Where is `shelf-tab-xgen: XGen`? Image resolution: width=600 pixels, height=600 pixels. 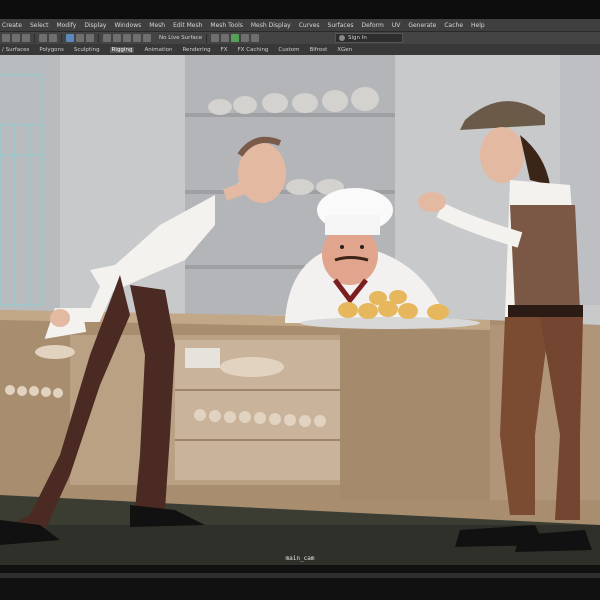 shelf-tab-xgen: XGen is located at coordinates (344, 50).